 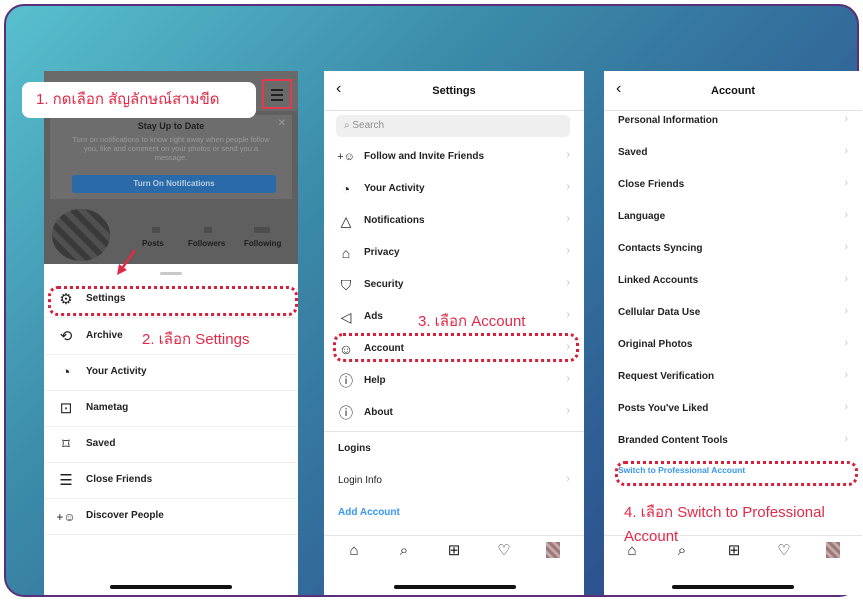 What do you see at coordinates (125, 515) in the screenshot?
I see `menu-item-label: Discover People` at bounding box center [125, 515].